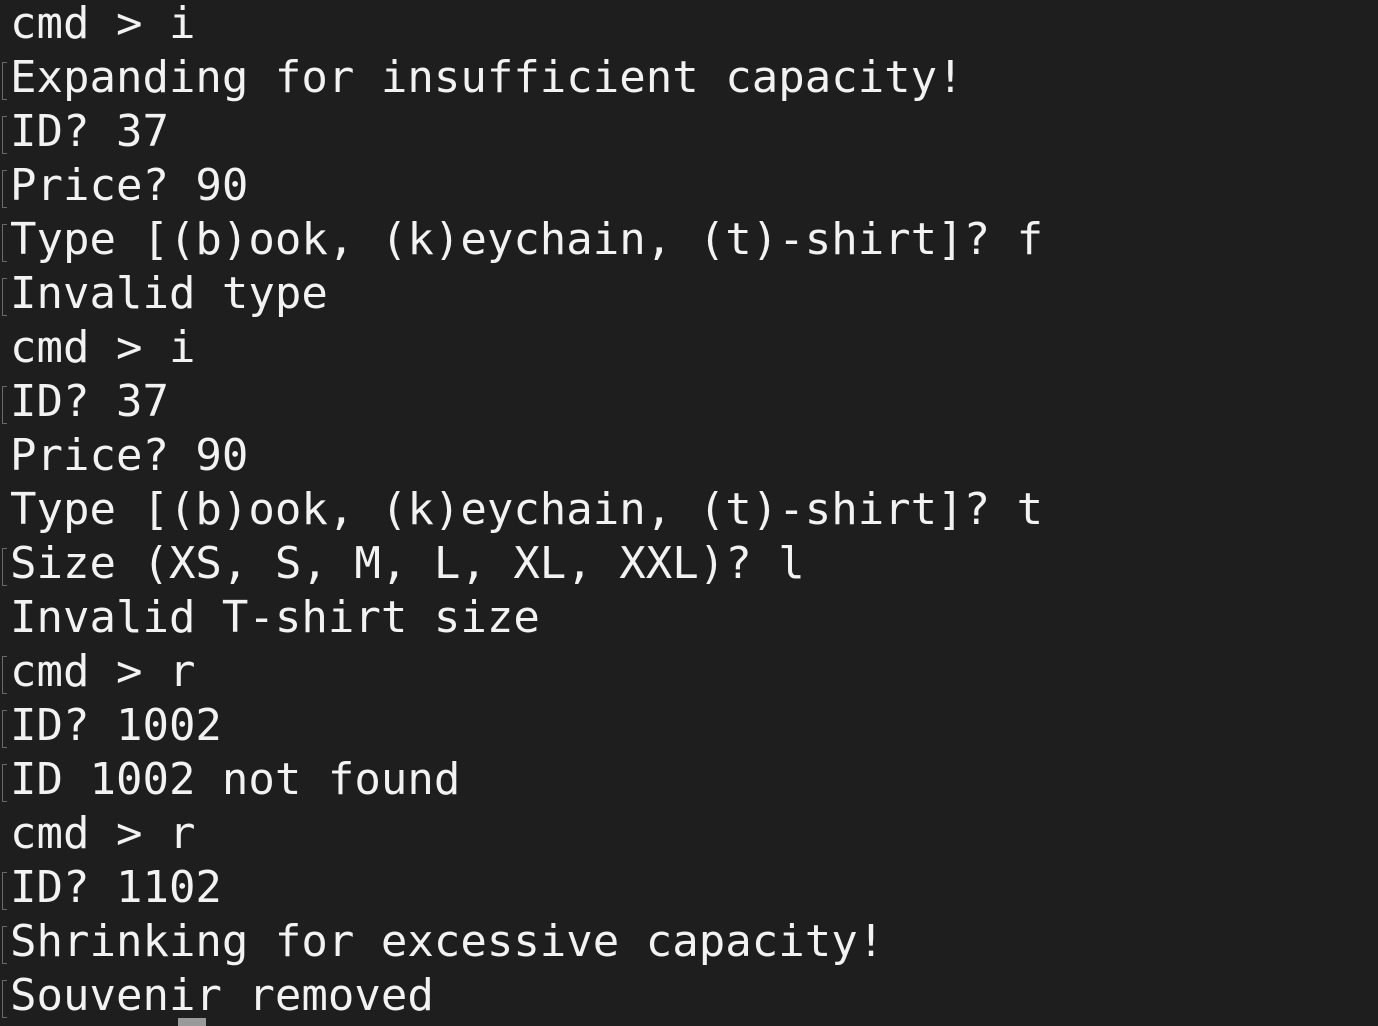 The width and height of the screenshot is (1378, 1026). Describe the element at coordinates (689, 27) in the screenshot. I see `terminal-line-1: cmd > i` at that location.